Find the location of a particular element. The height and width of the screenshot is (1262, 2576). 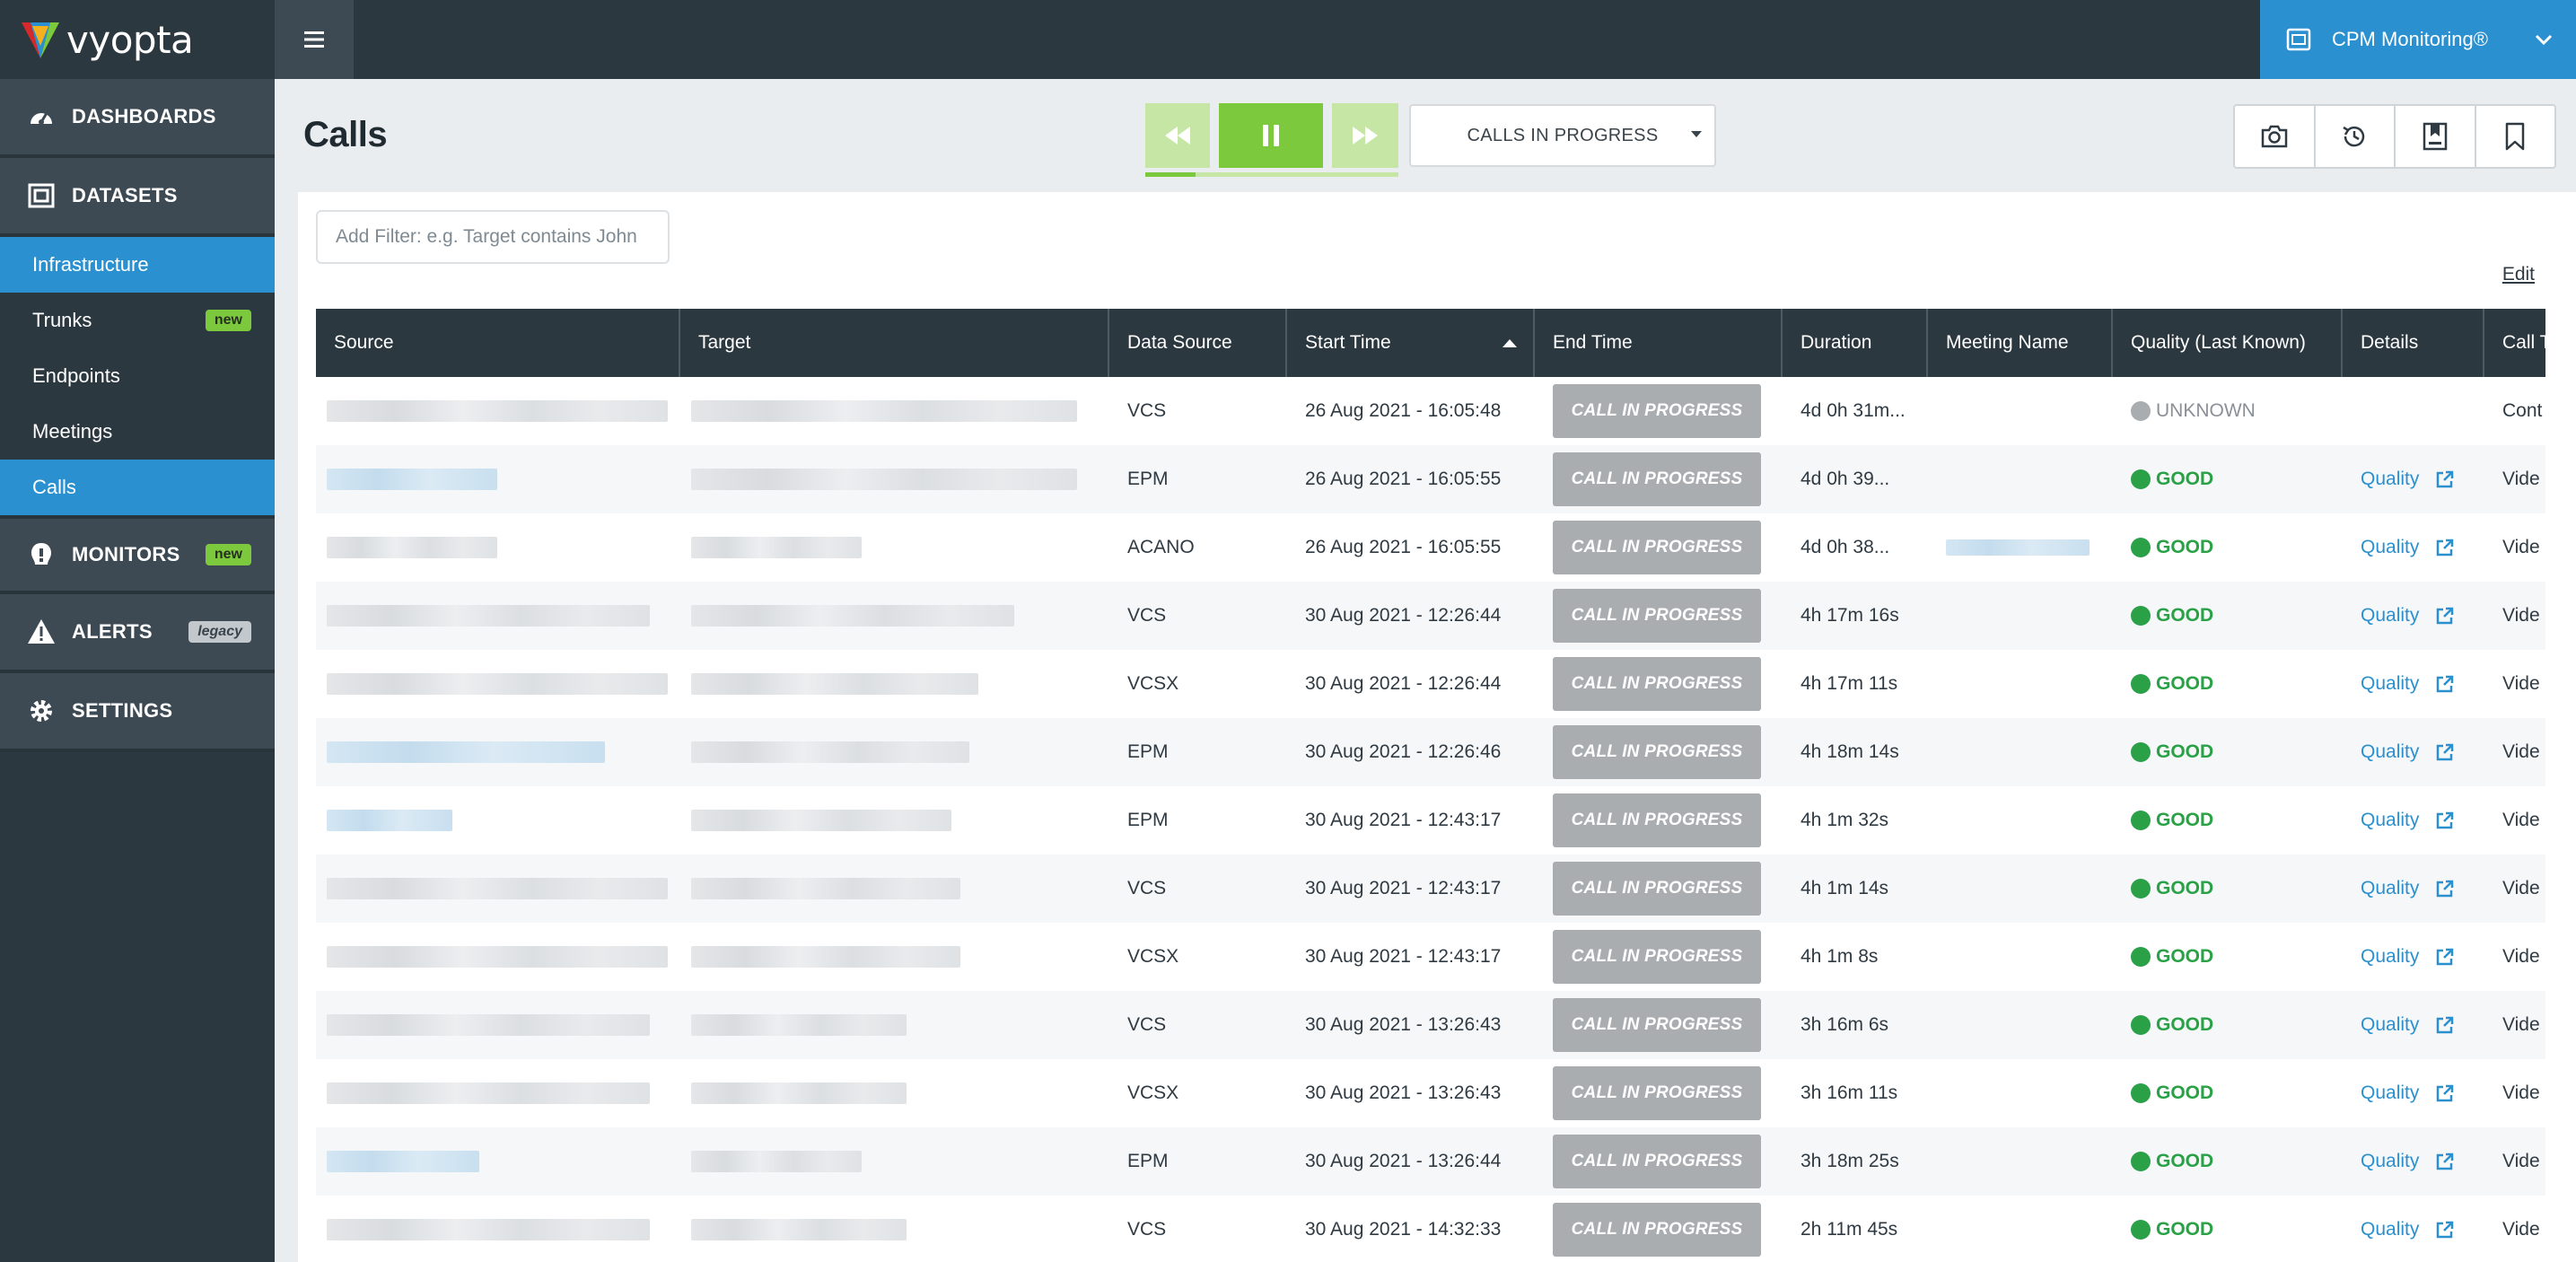

sidebar-item-calls: Calls is located at coordinates (137, 487).